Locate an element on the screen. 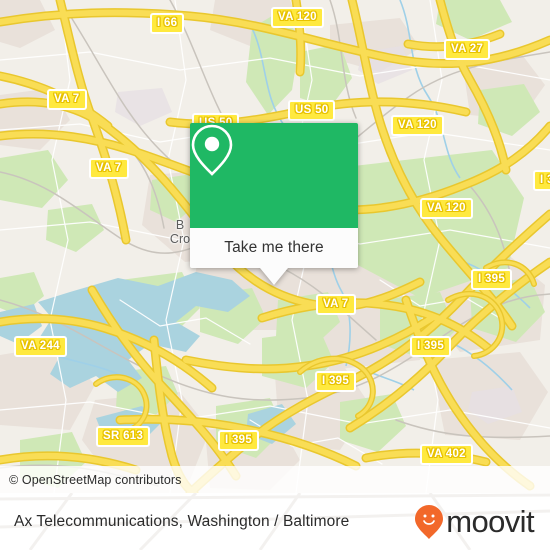  moovit-brand: moovit is located at coordinates (474, 522).